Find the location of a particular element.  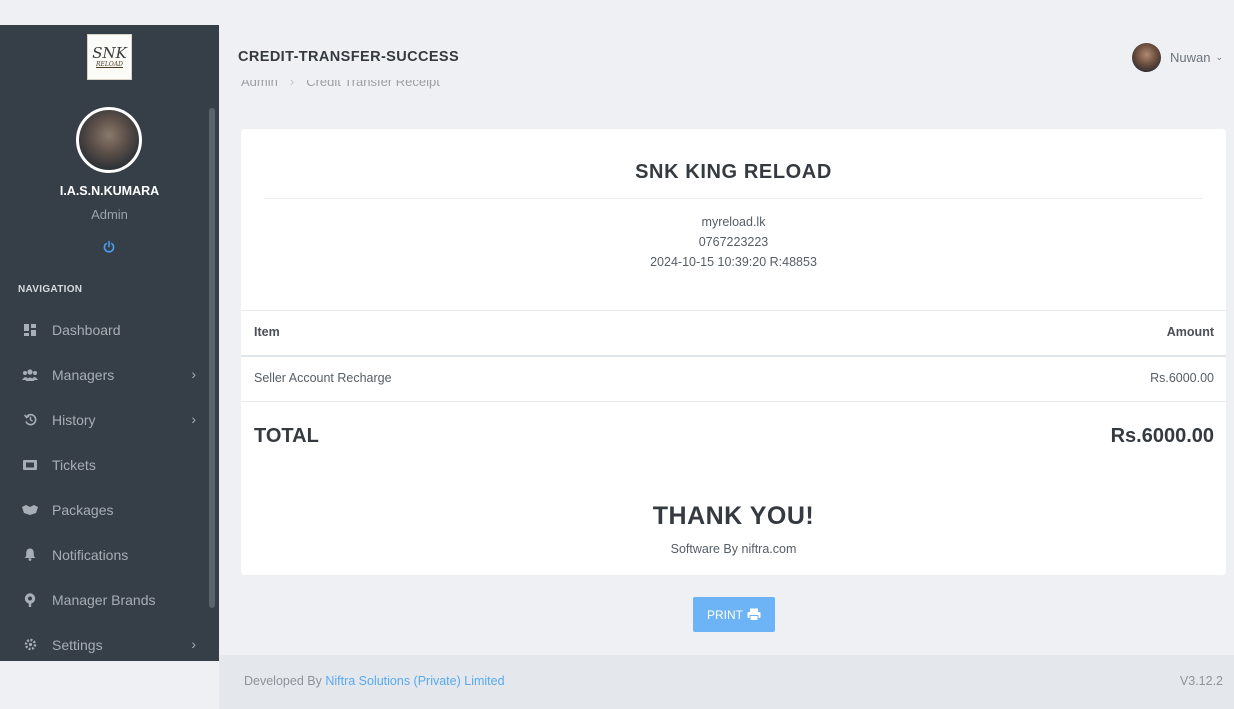

row-amount: Rs.6000.00 is located at coordinates (1182, 378).